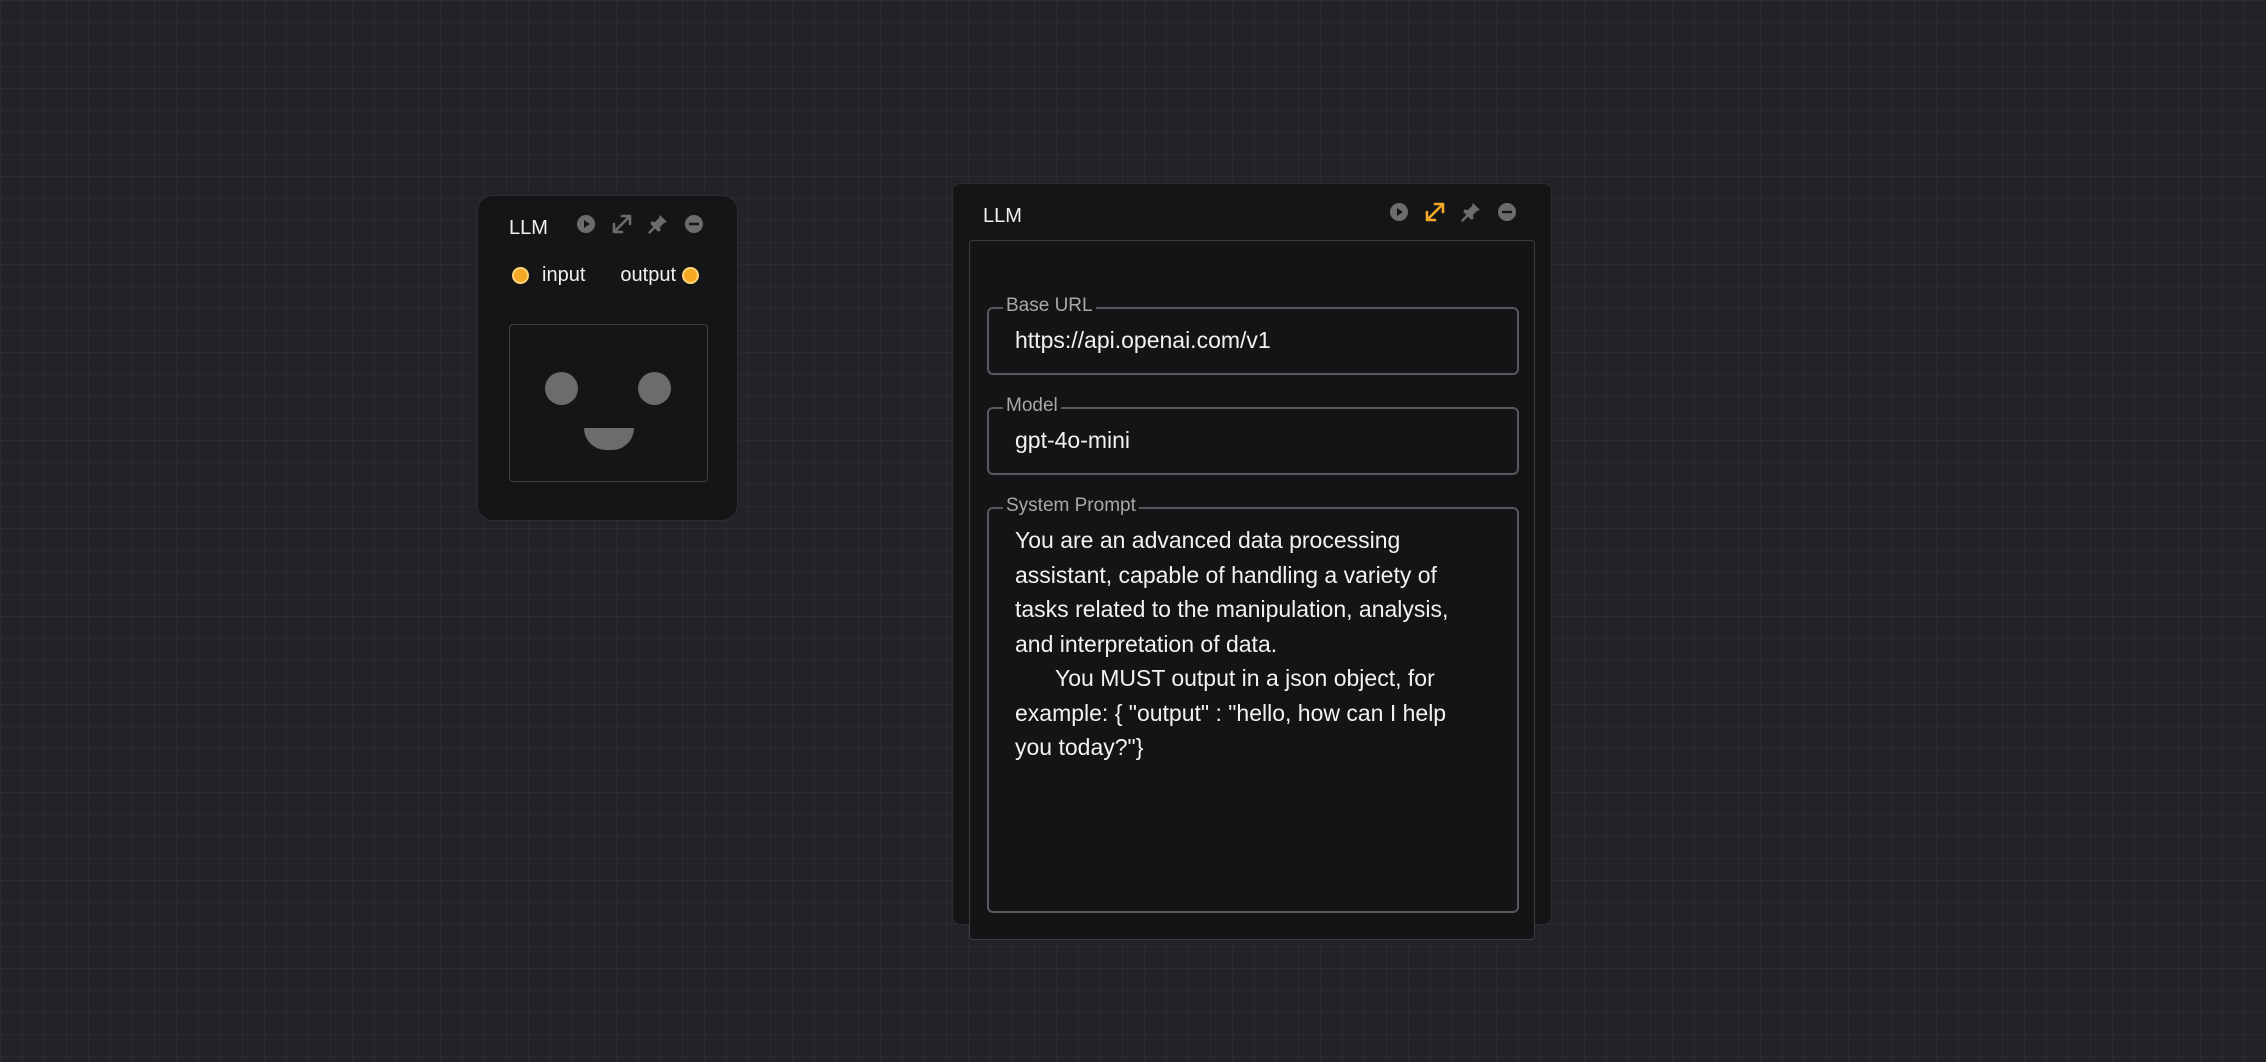 The image size is (2266, 1062). Describe the element at coordinates (1032, 406) in the screenshot. I see `model-label: Model` at that location.